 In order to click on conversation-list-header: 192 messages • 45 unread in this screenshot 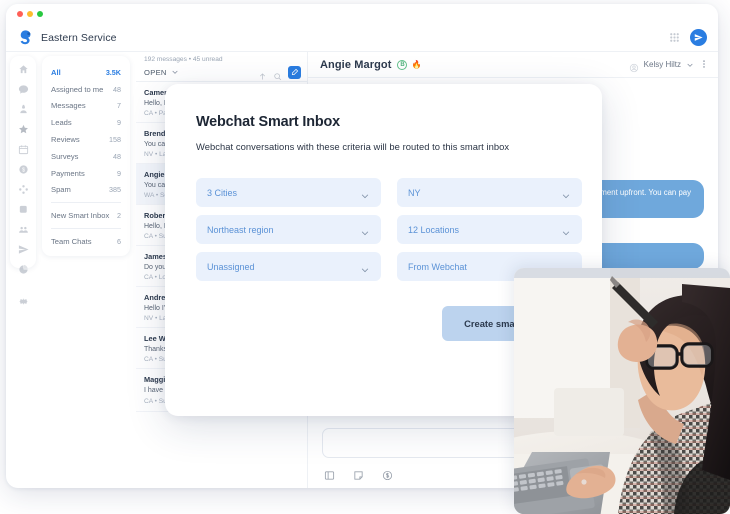, I will do `click(221, 57)`.